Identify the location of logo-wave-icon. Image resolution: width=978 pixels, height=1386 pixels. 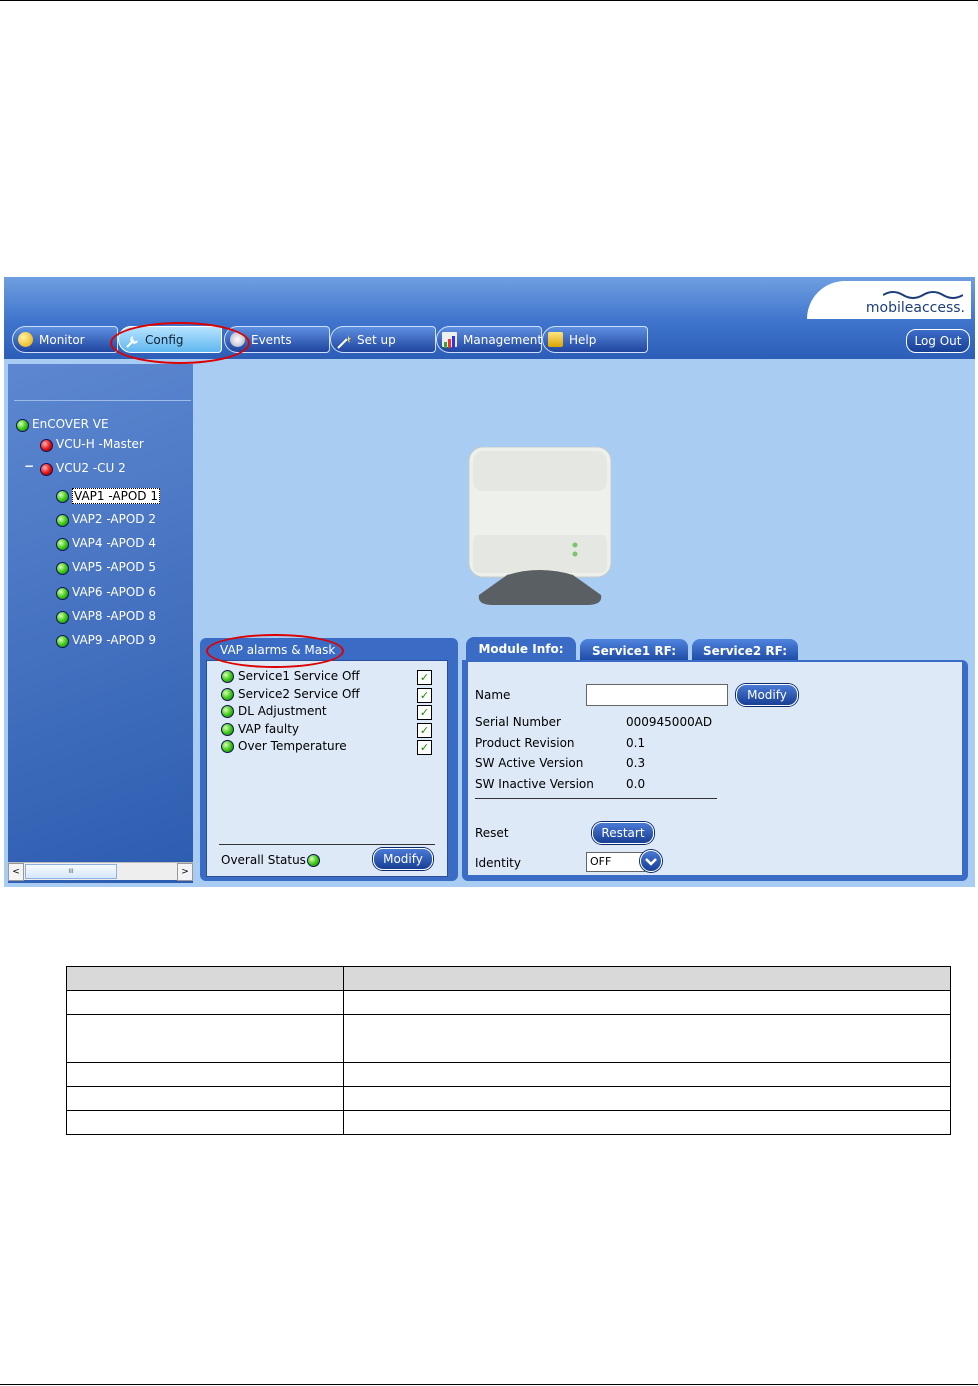
(923, 295).